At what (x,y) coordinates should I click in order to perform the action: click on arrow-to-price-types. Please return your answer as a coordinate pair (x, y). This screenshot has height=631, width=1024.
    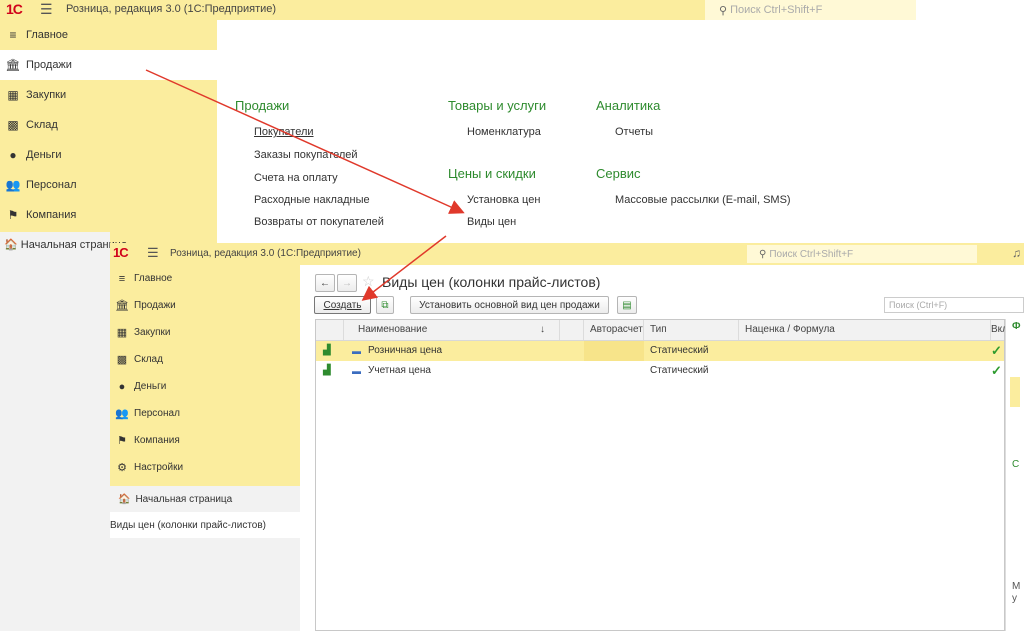
    Looking at the image, I should click on (305, 141).